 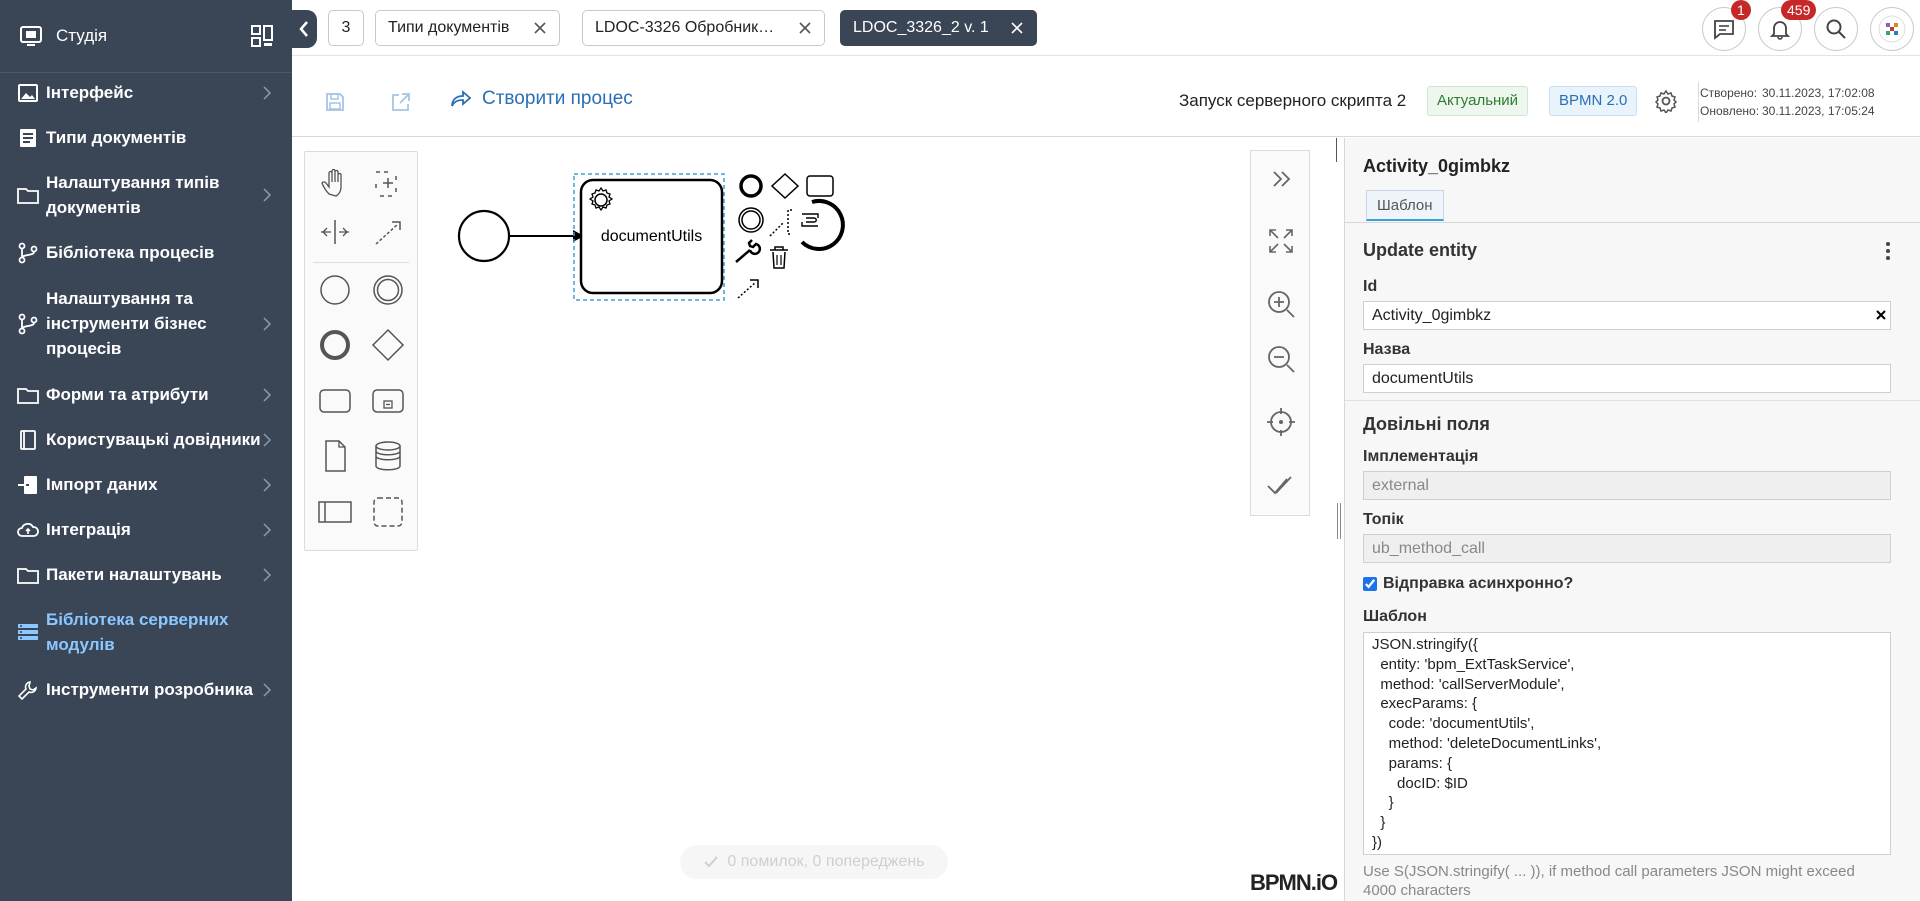 What do you see at coordinates (1281, 422) in the screenshot?
I see `crosshair-icon` at bounding box center [1281, 422].